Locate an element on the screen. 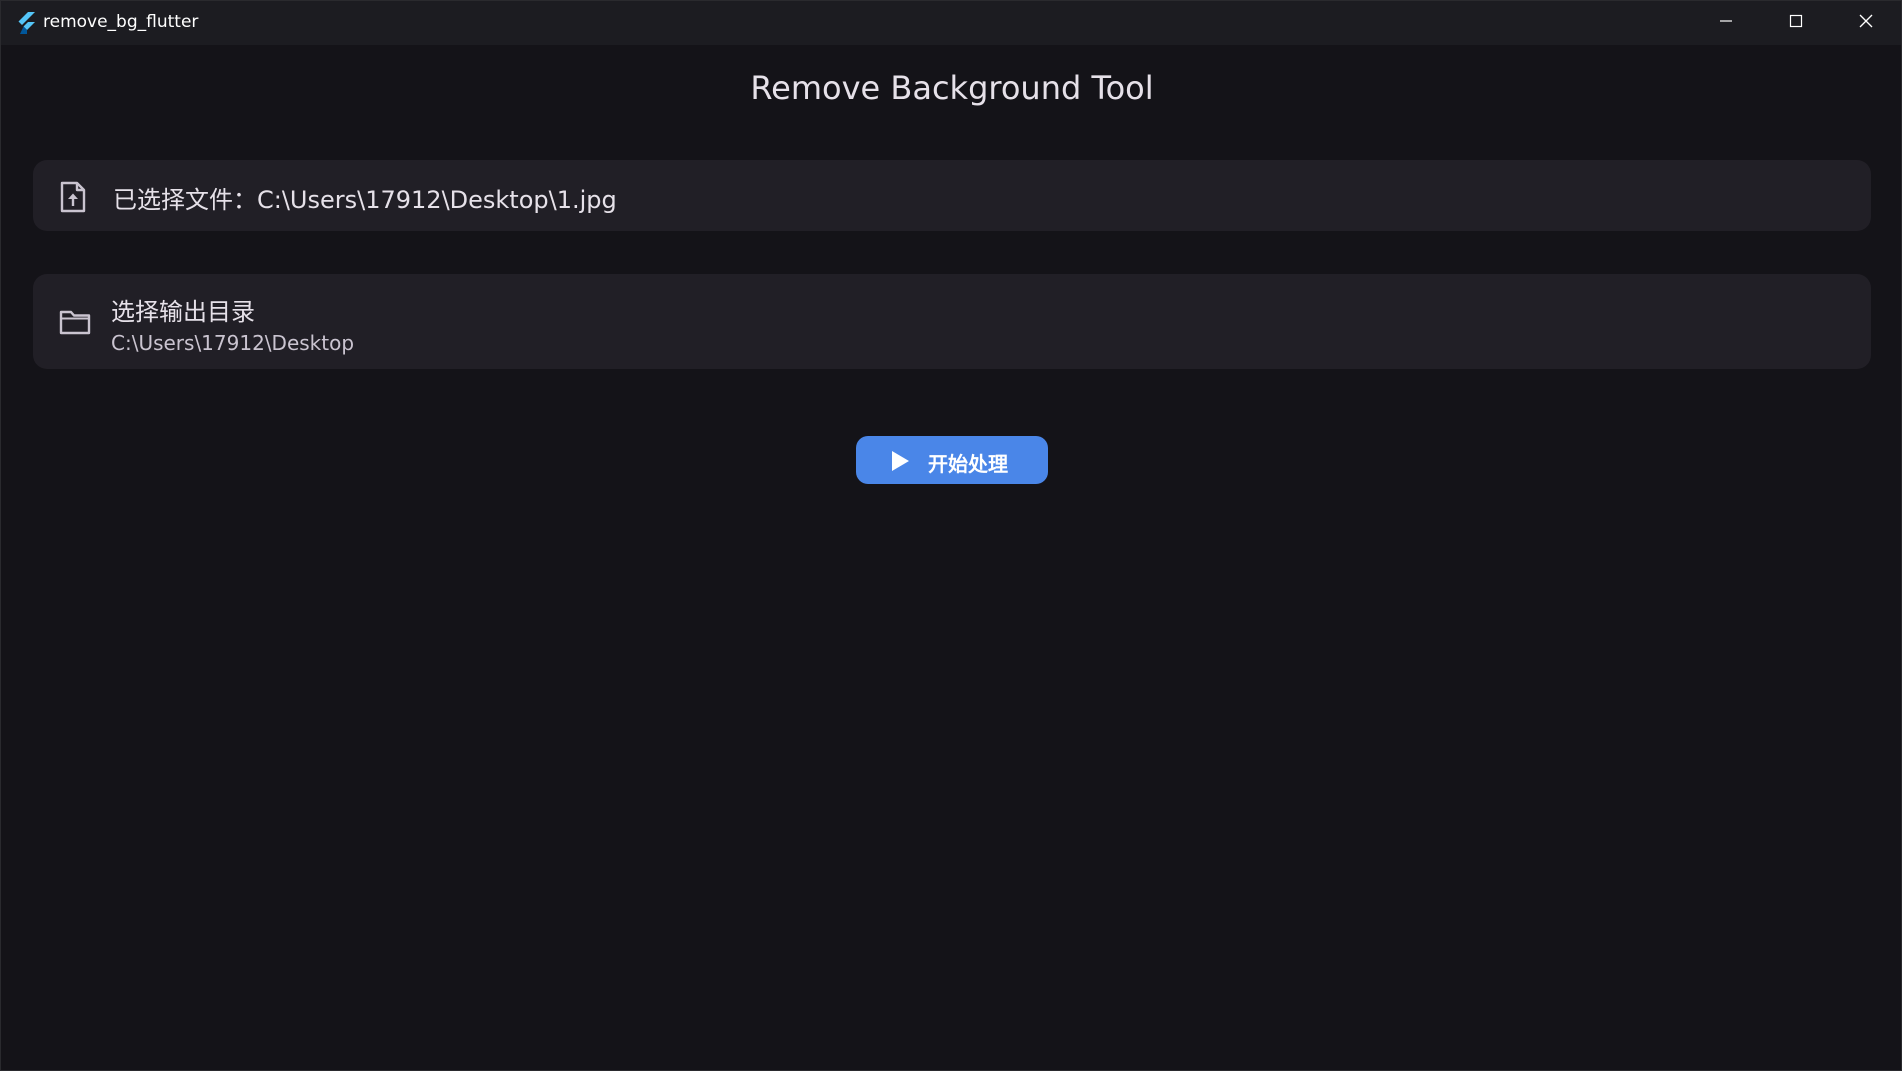  close-icon is located at coordinates (1866, 23).